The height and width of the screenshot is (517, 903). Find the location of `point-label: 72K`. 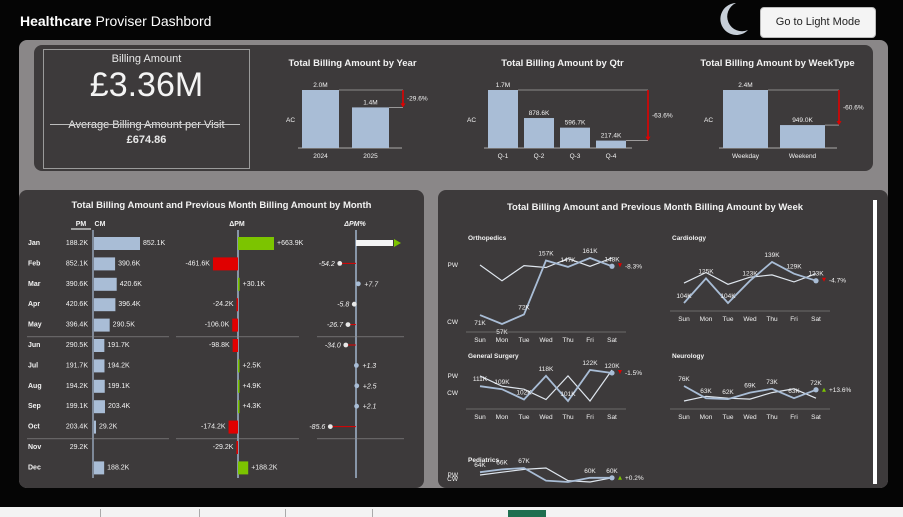

point-label: 72K is located at coordinates (816, 383).